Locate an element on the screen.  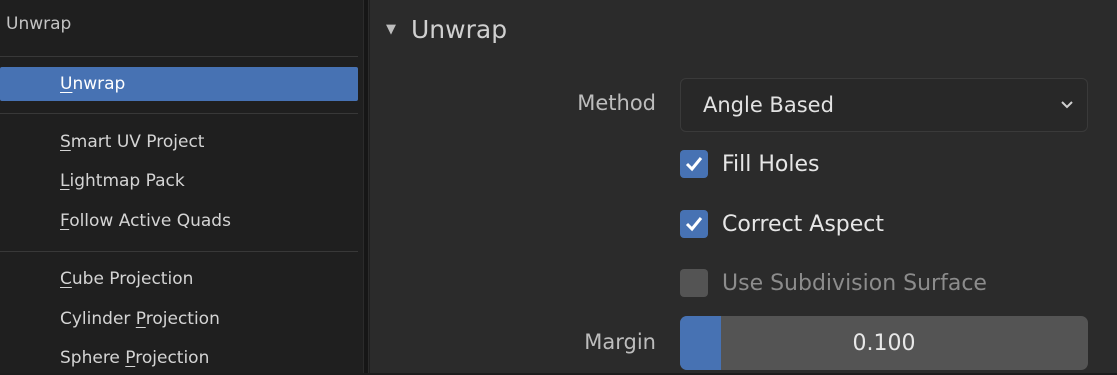
use-subdivision-label: Use Subdivision Surface is located at coordinates (854, 283).